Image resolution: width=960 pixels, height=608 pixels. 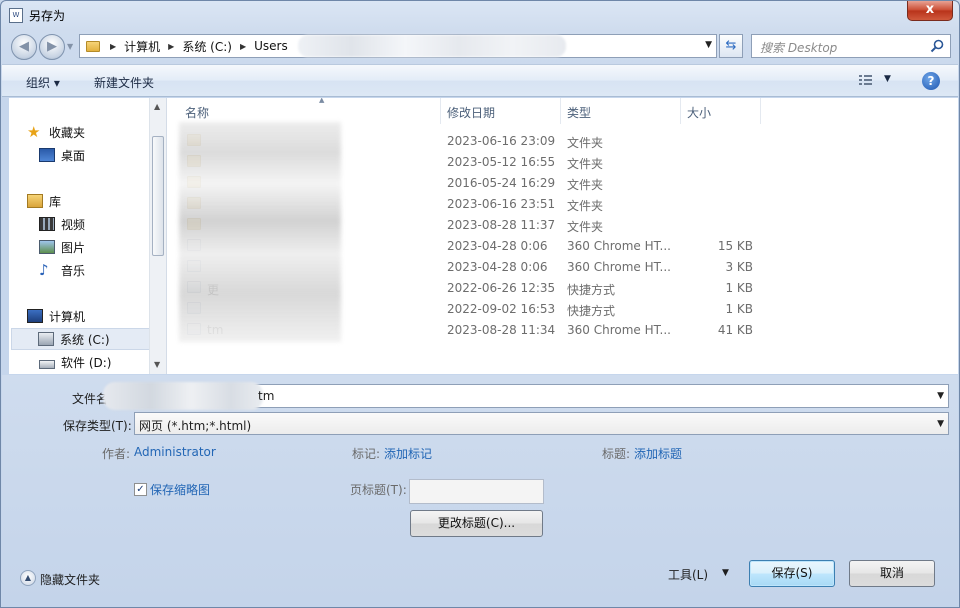 What do you see at coordinates (70, 579) in the screenshot?
I see `hide-folders-button: 隐藏文件夹` at bounding box center [70, 579].